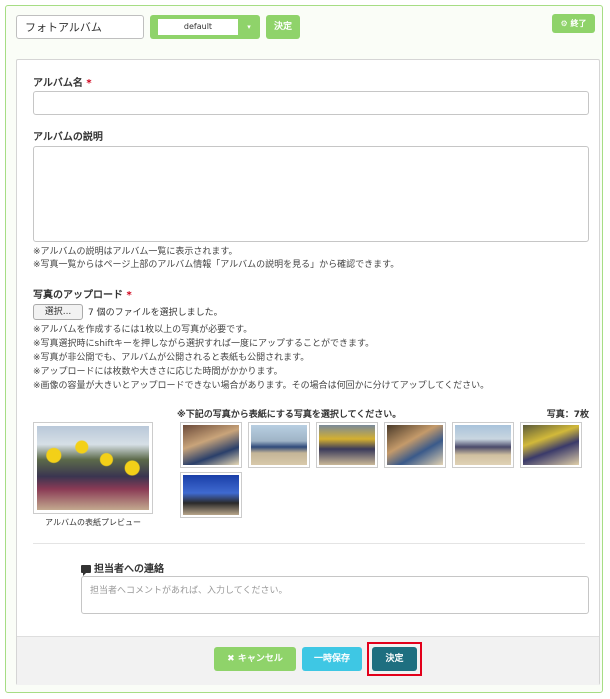  I want to click on top-decide-button: 決定, so click(283, 27).